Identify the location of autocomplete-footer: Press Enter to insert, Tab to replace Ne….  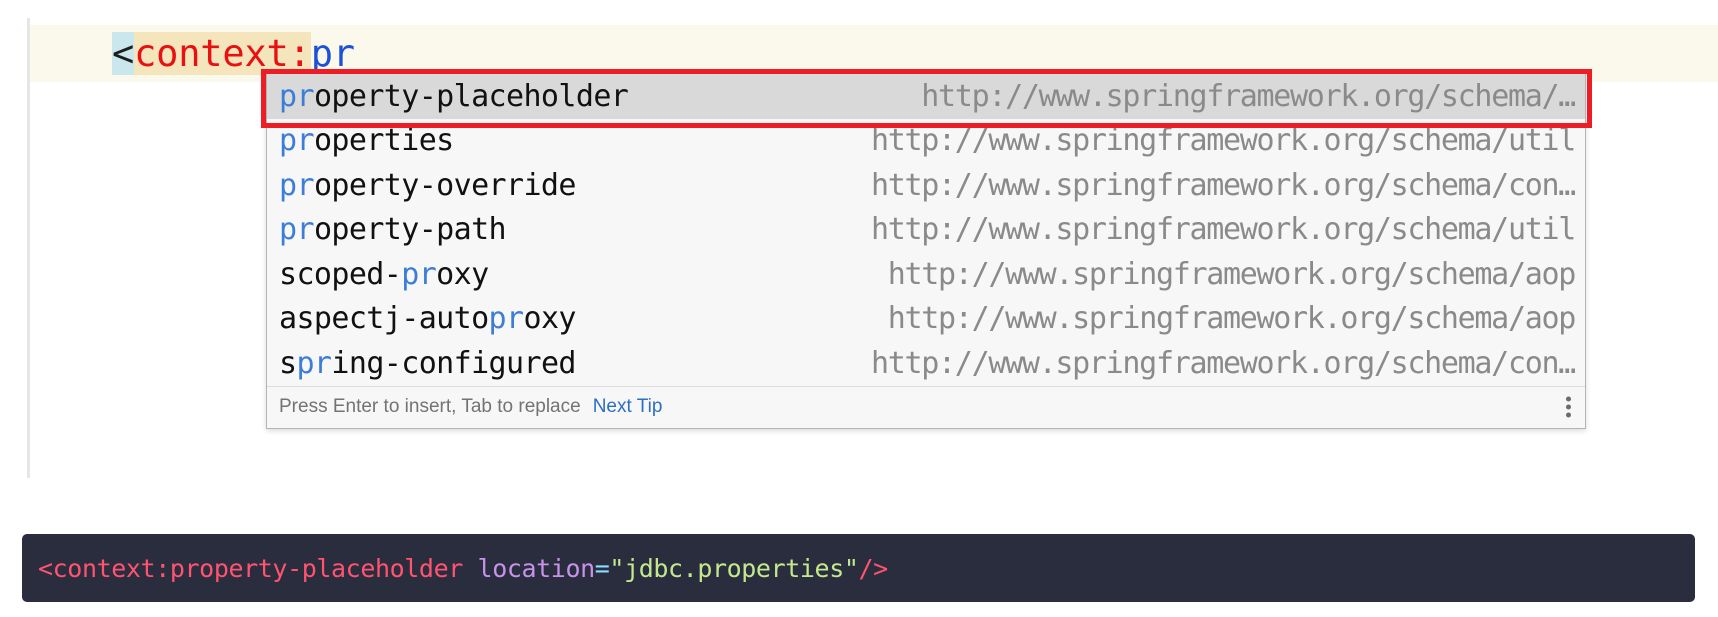
(926, 406).